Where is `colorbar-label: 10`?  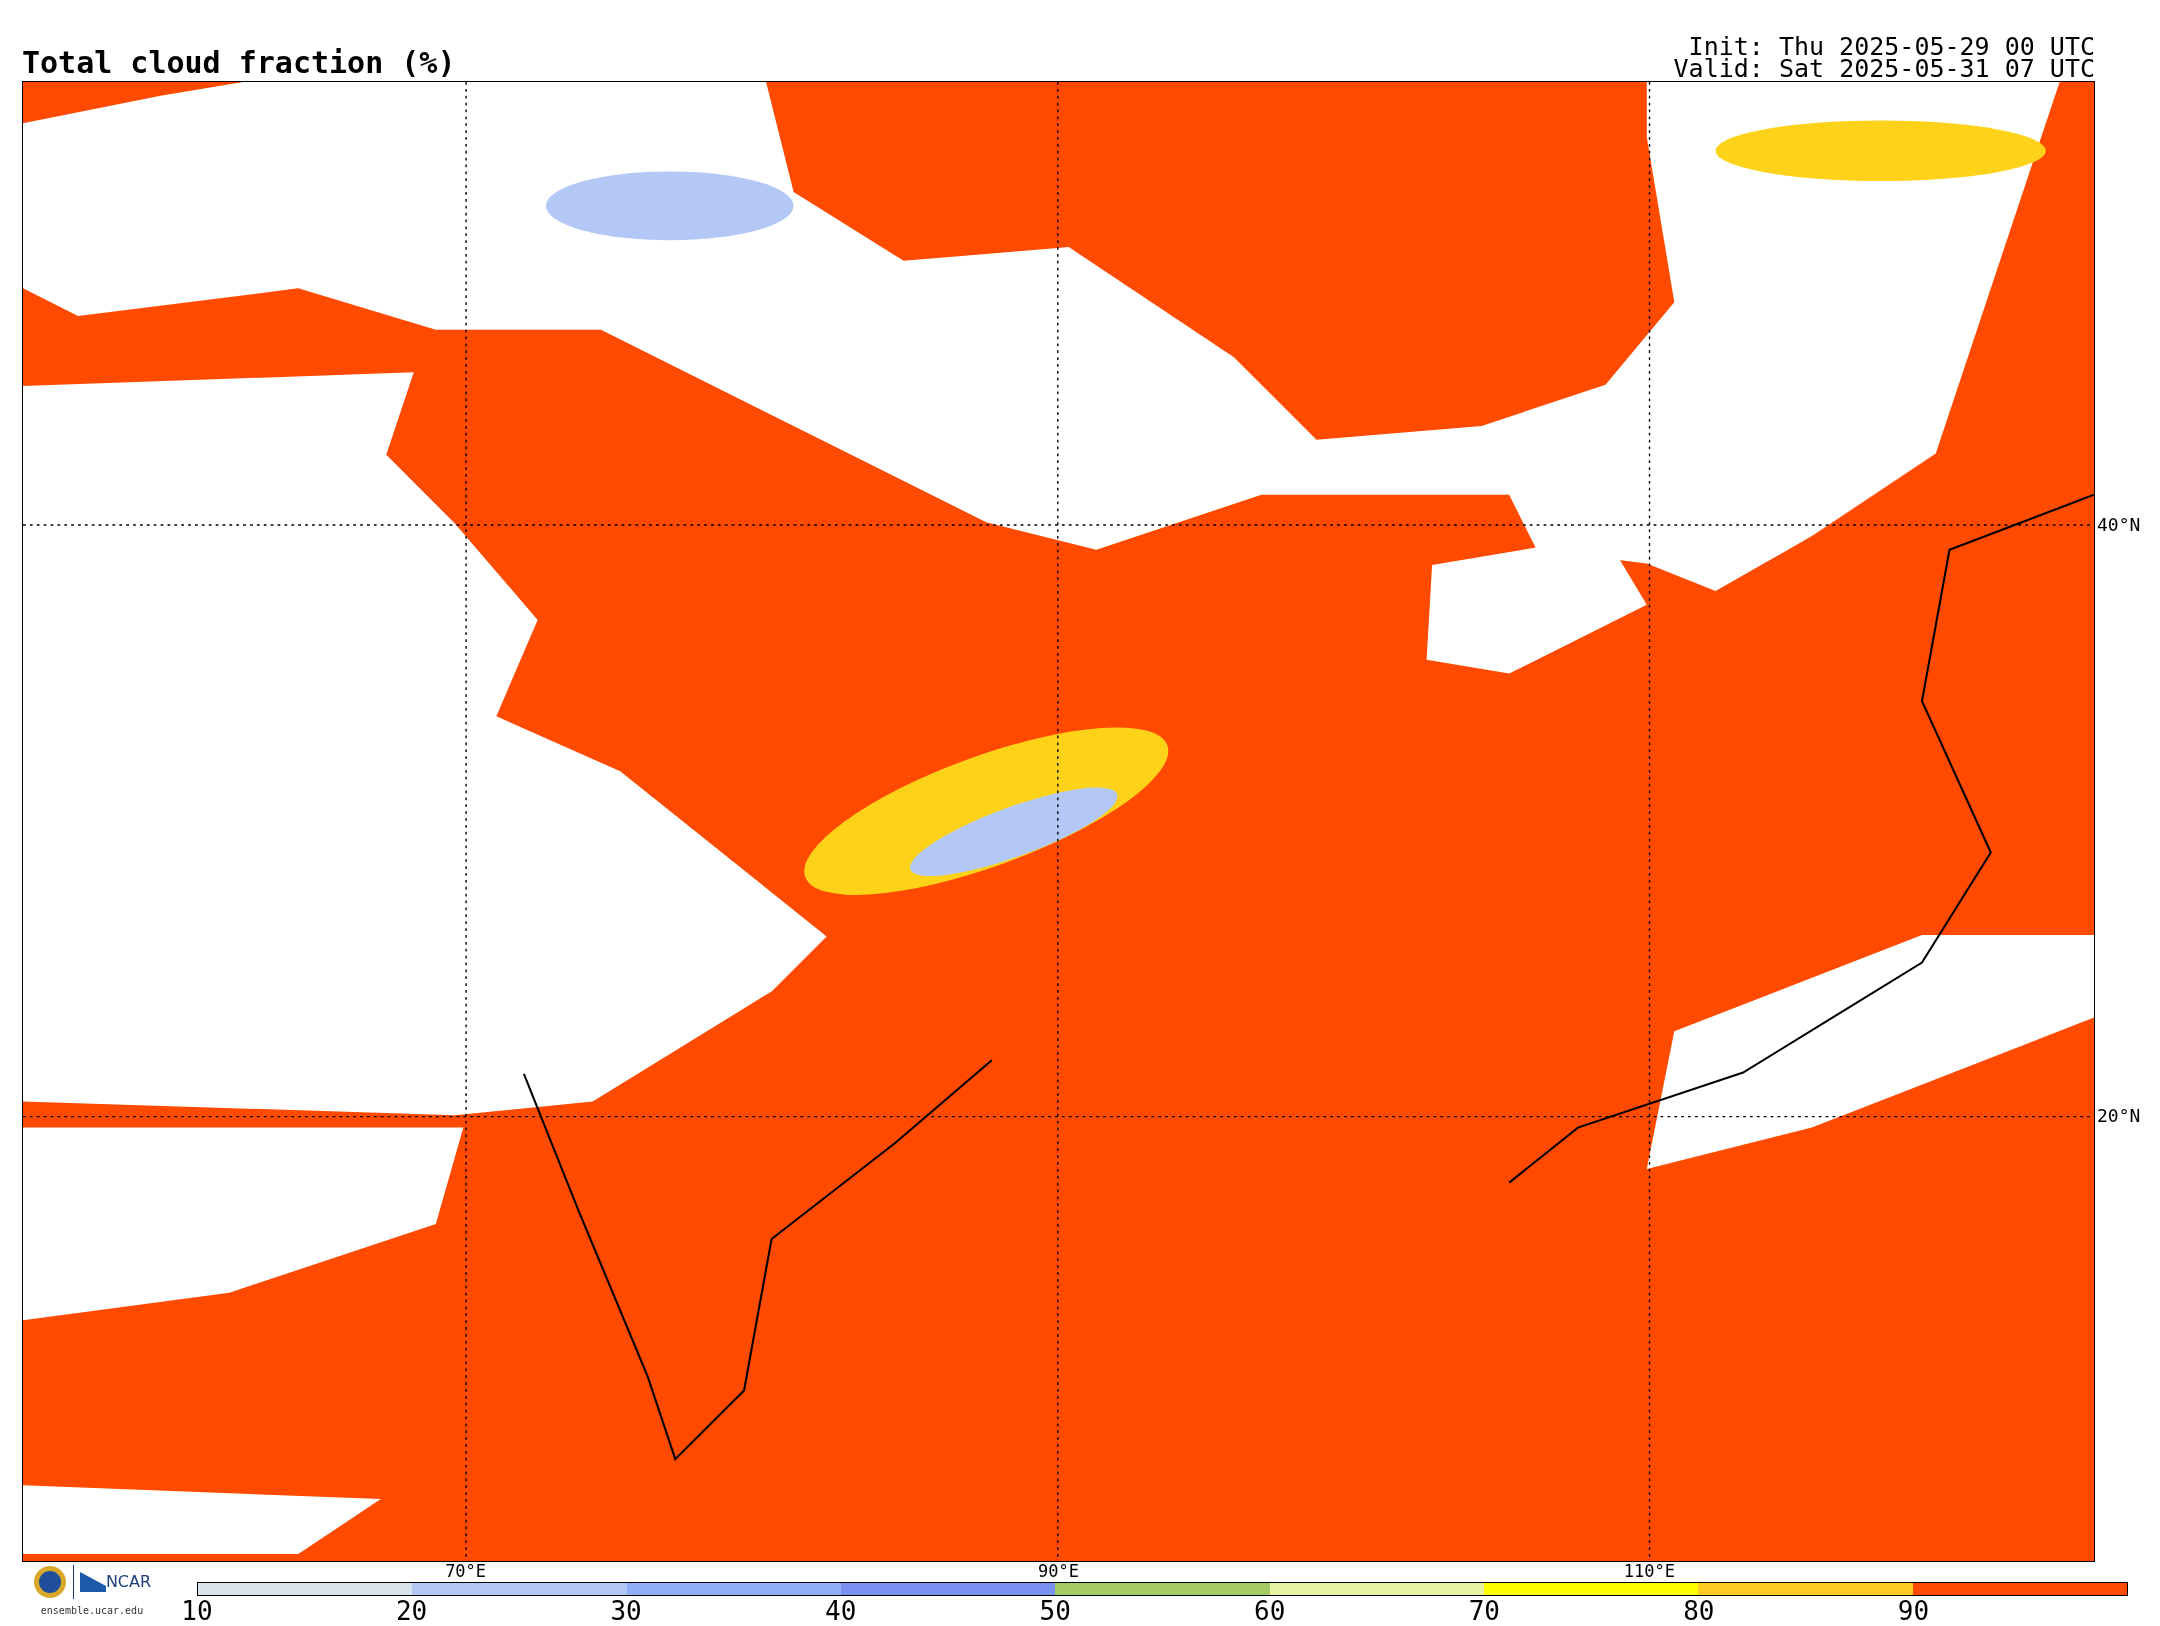
colorbar-label: 10 is located at coordinates (197, 1611).